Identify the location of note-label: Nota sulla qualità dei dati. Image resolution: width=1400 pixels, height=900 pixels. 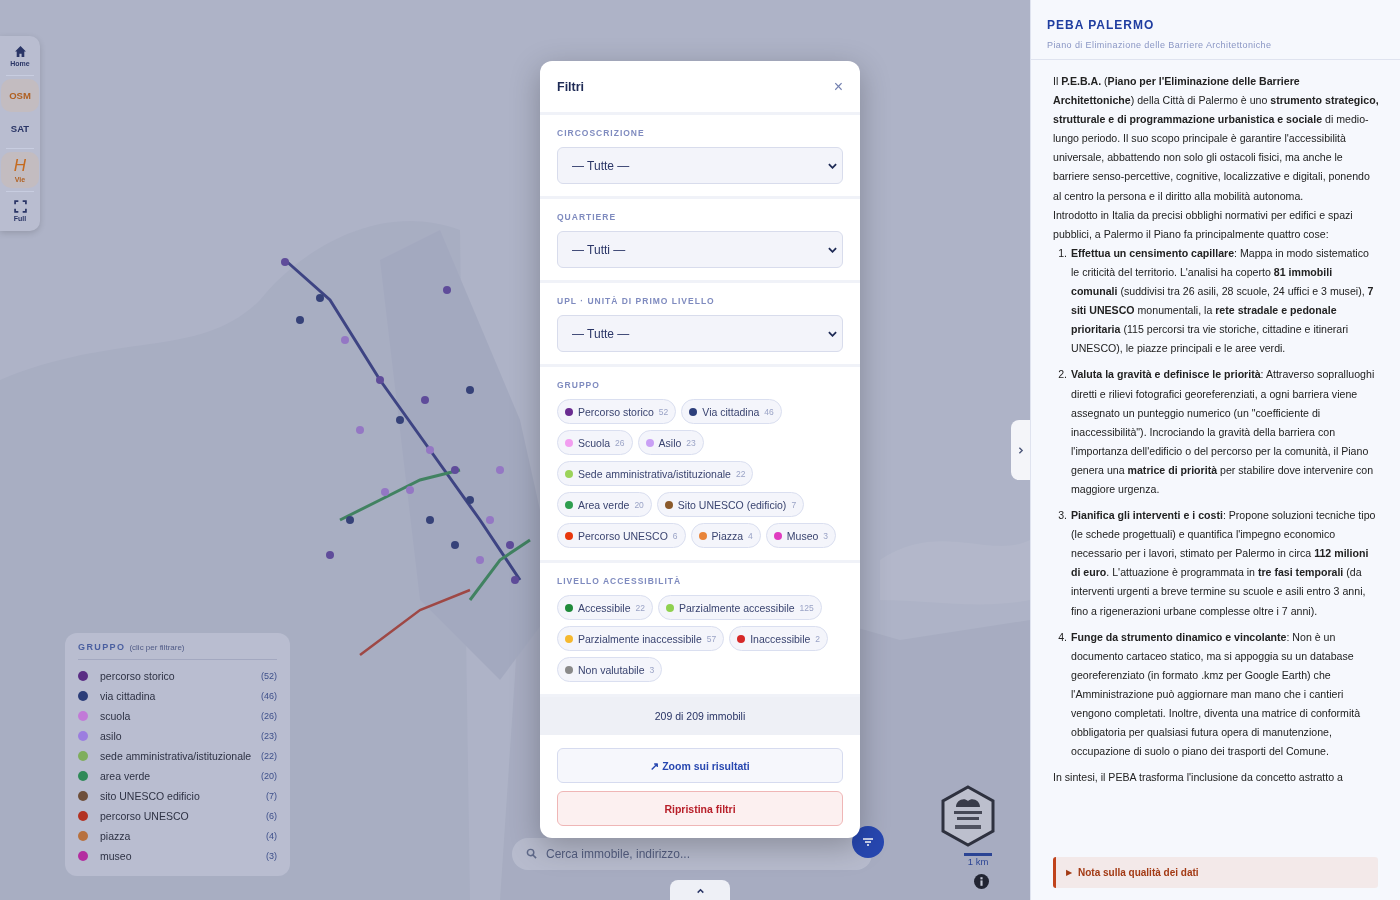
(1138, 872).